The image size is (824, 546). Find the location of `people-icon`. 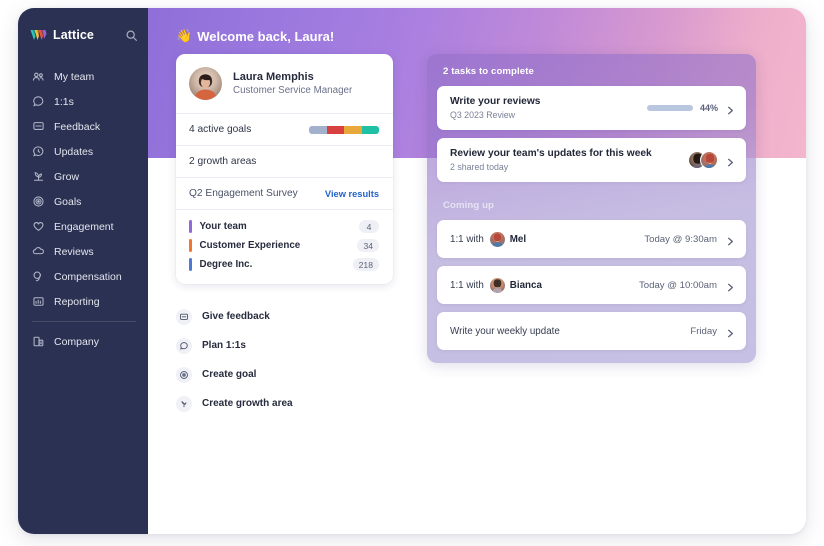

people-icon is located at coordinates (38, 76).